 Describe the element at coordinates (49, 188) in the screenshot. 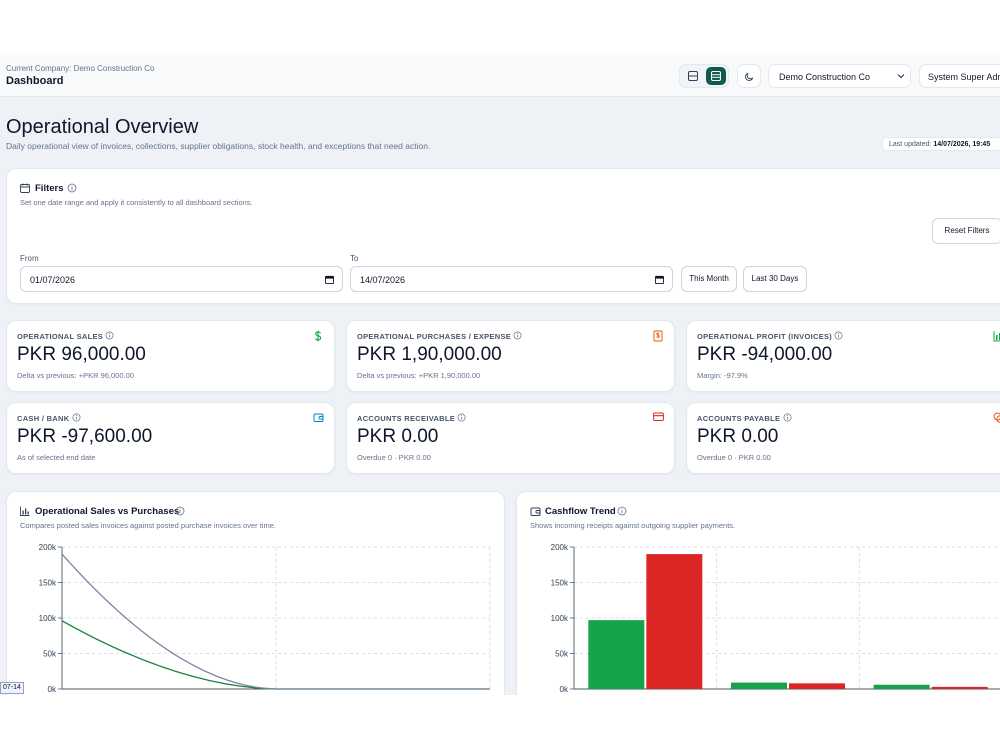

I see `filters-title: Filters` at that location.